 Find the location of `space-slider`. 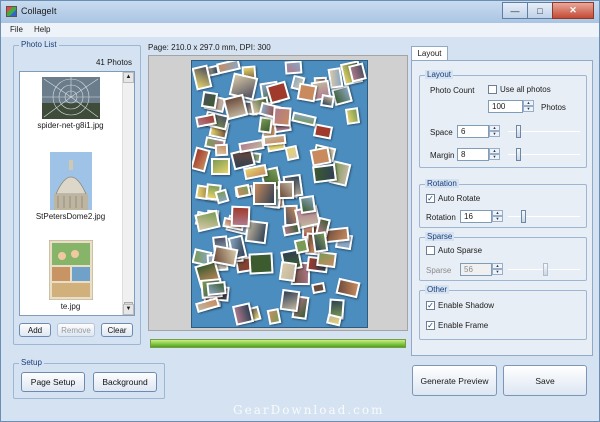

space-slider is located at coordinates (544, 131).